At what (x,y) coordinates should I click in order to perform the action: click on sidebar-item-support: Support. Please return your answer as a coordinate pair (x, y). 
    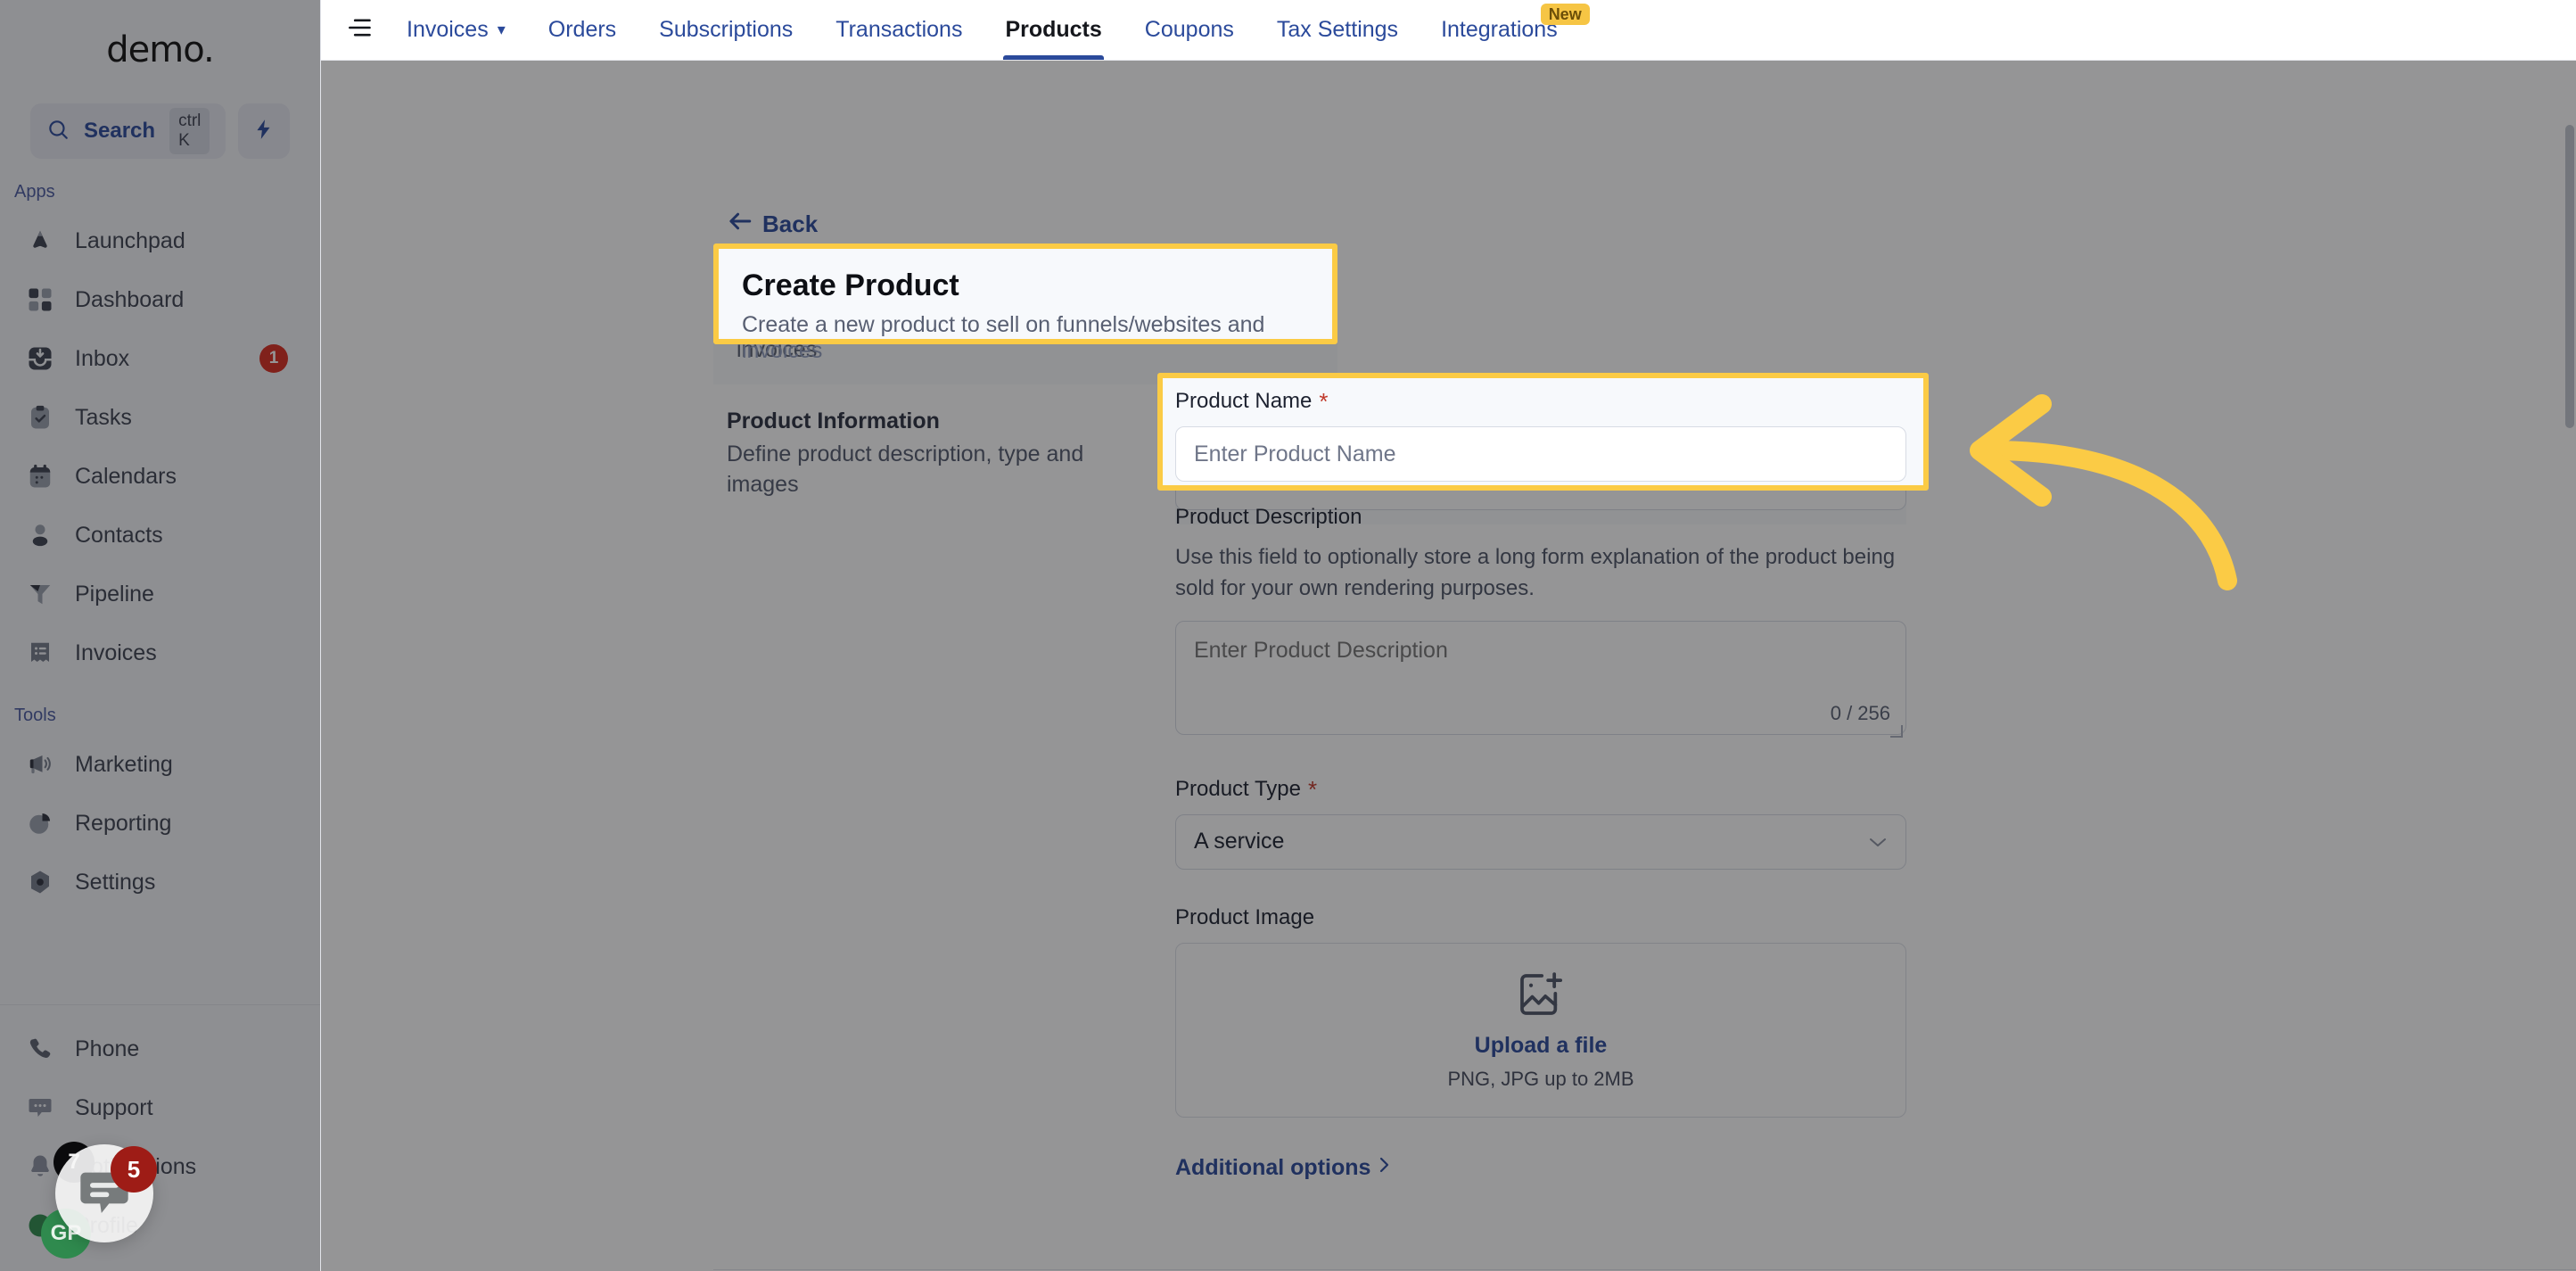
    Looking at the image, I should click on (160, 1107).